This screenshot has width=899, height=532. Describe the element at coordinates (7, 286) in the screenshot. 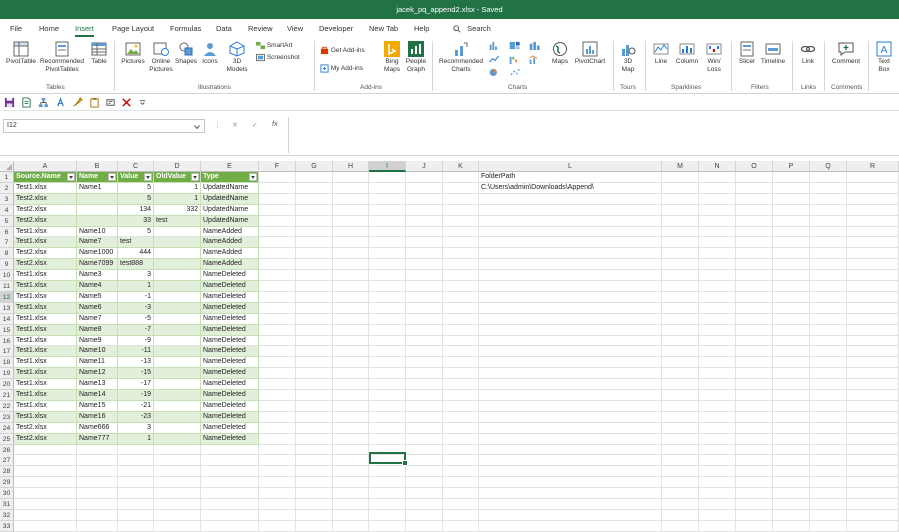

I see `row-header-11: 11` at that location.